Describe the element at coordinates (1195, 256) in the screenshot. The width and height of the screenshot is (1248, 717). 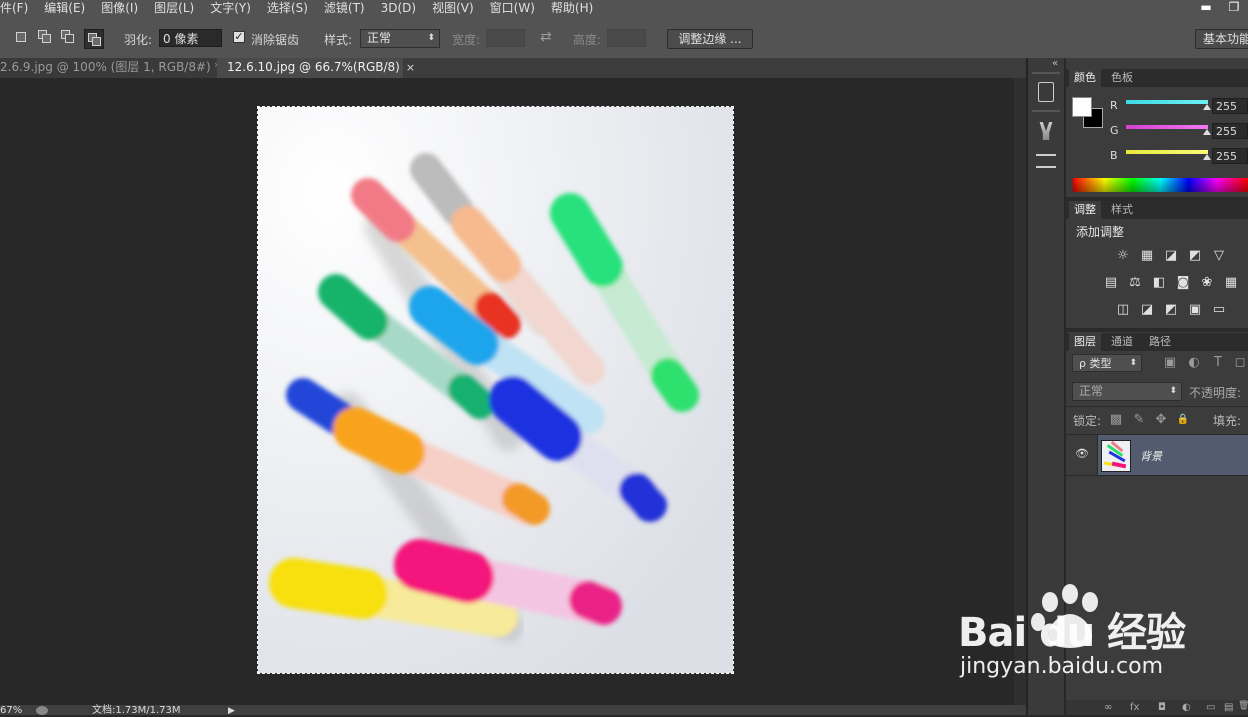
I see `exposure-icon: ◩` at that location.